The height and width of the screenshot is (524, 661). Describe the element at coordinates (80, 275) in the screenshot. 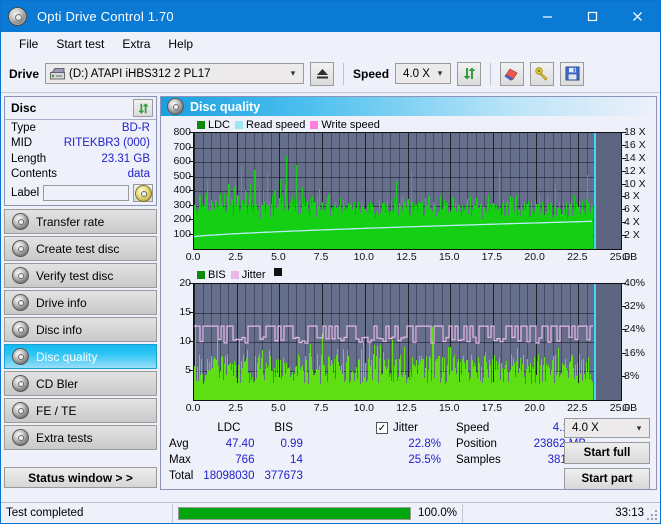

I see `sidebar-item-verify-test-disc: Verify test disc` at that location.